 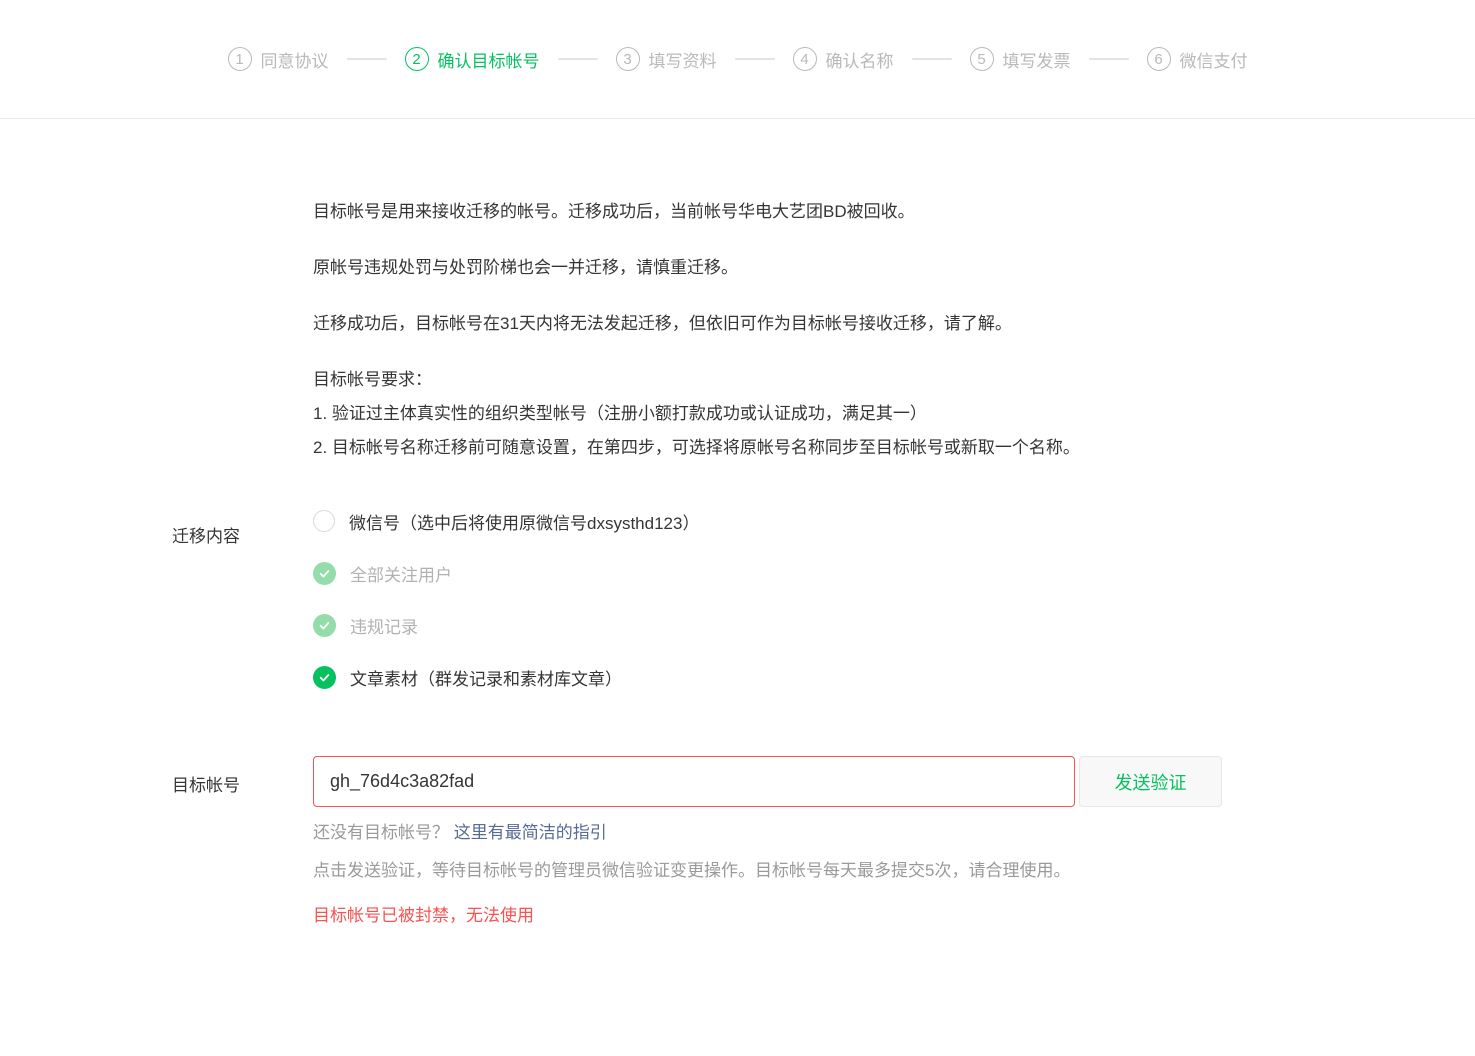 What do you see at coordinates (486, 679) in the screenshot?
I see `option-article-material-label: 文章素材（群发记录和素材库文章）` at bounding box center [486, 679].